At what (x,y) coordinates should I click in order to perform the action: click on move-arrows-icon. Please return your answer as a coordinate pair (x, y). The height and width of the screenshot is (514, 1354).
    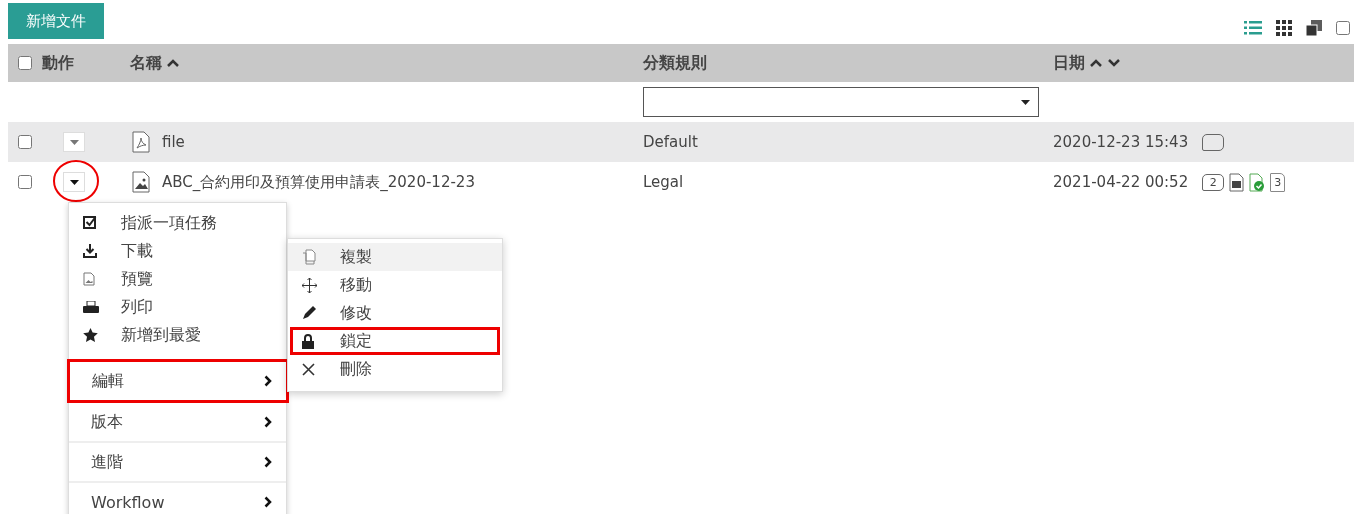
    Looking at the image, I should click on (309, 285).